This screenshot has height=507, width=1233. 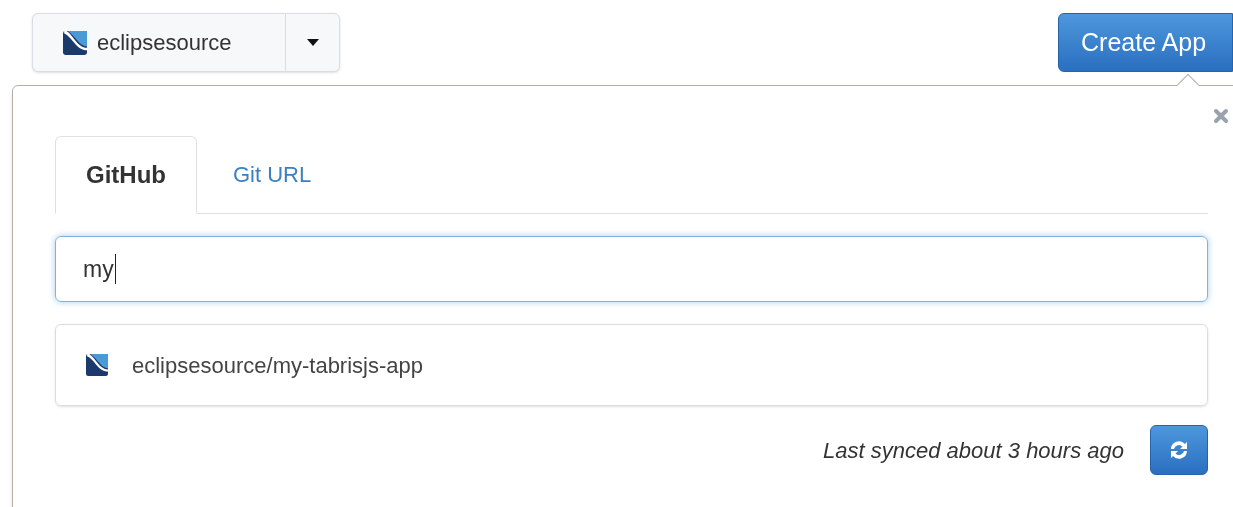 I want to click on close-icon, so click(x=1221, y=116).